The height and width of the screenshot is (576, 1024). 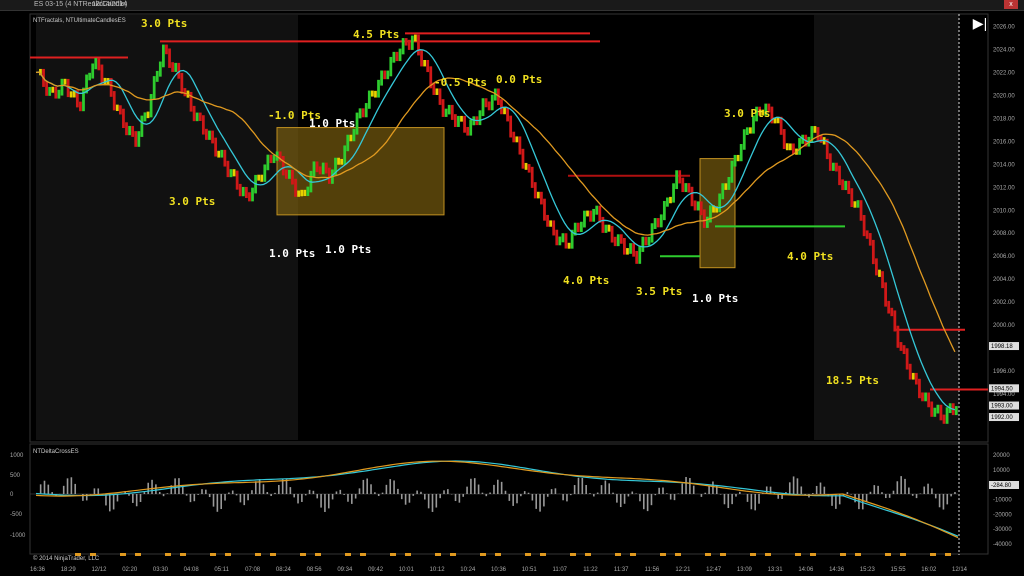 What do you see at coordinates (468, 570) in the screenshot?
I see `x-tick-label: 10:24` at bounding box center [468, 570].